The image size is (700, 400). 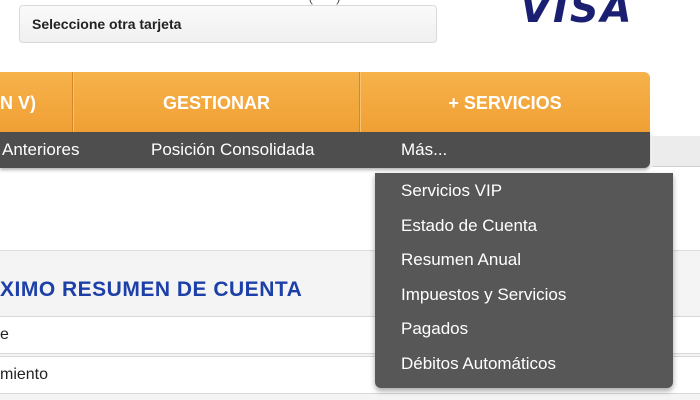 I want to click on menu-item-impuestos-y-servicios: Impuestos y Servicios, so click(x=483, y=295).